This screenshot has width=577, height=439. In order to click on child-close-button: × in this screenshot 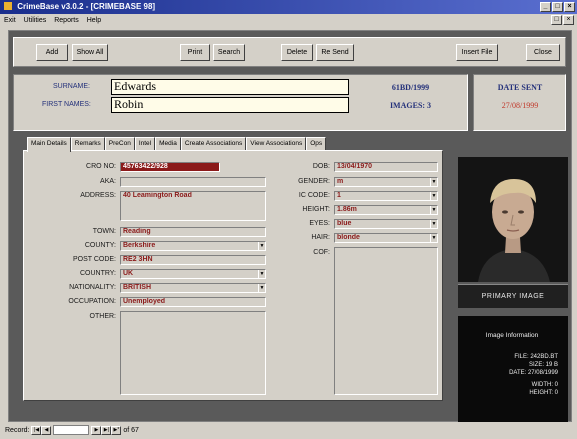, I will do `click(568, 20)`.